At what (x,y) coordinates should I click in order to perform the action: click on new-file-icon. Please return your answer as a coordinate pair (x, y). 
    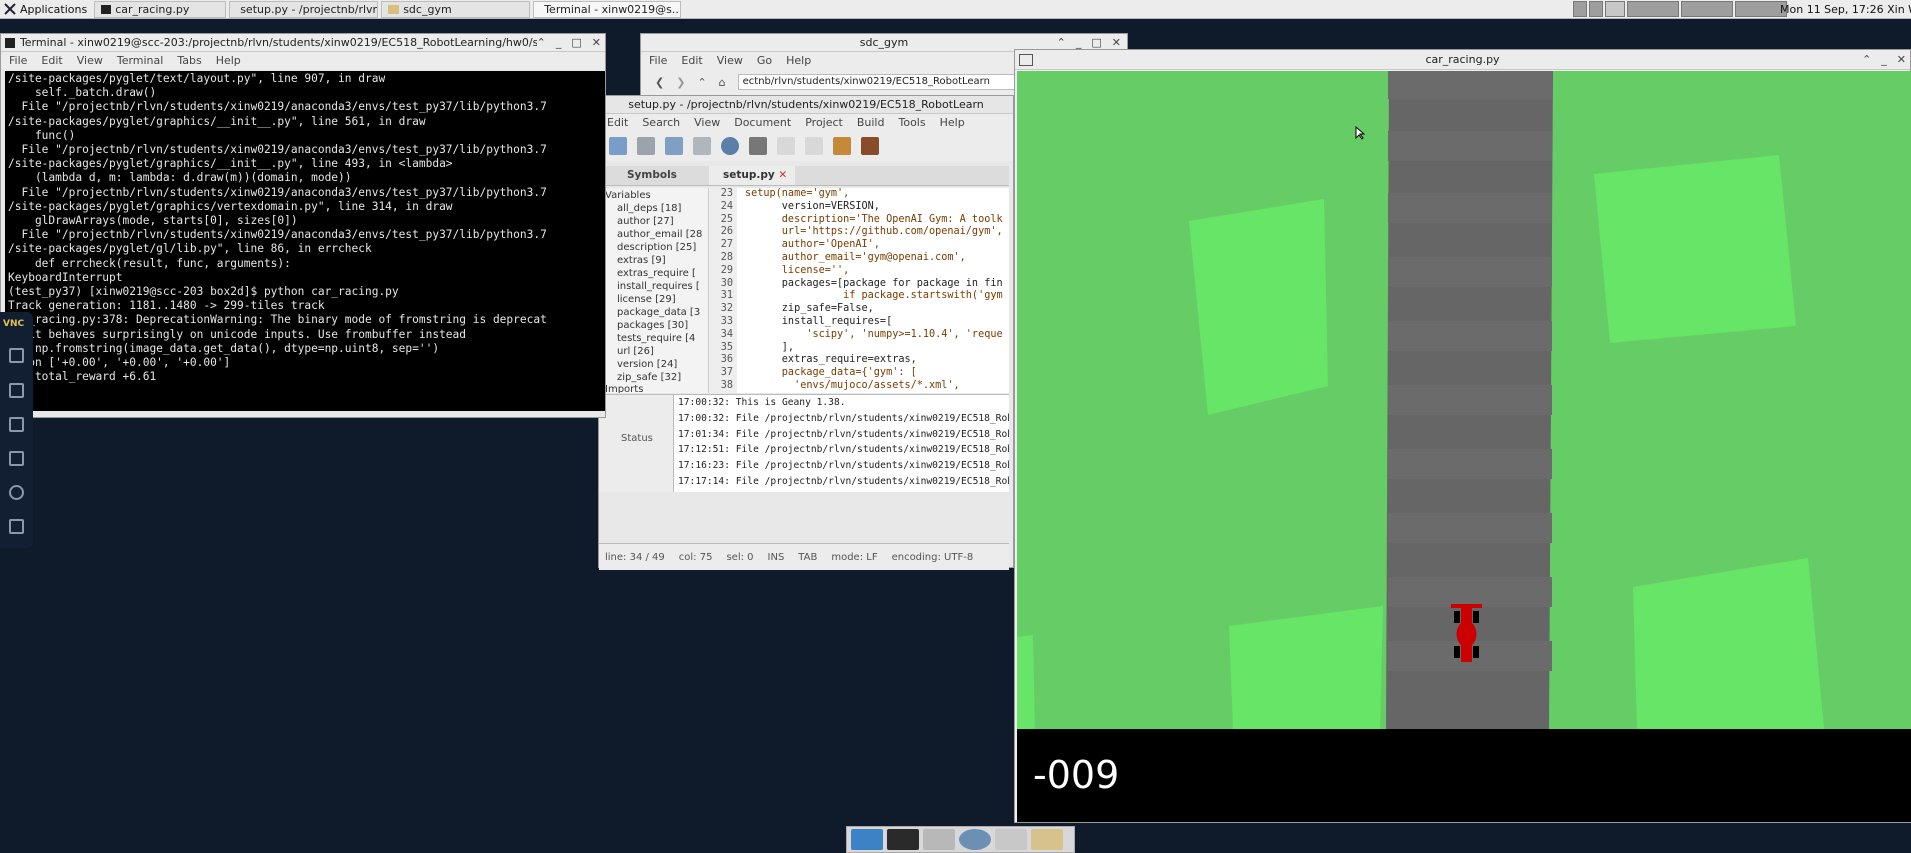
    Looking at the image, I should click on (618, 146).